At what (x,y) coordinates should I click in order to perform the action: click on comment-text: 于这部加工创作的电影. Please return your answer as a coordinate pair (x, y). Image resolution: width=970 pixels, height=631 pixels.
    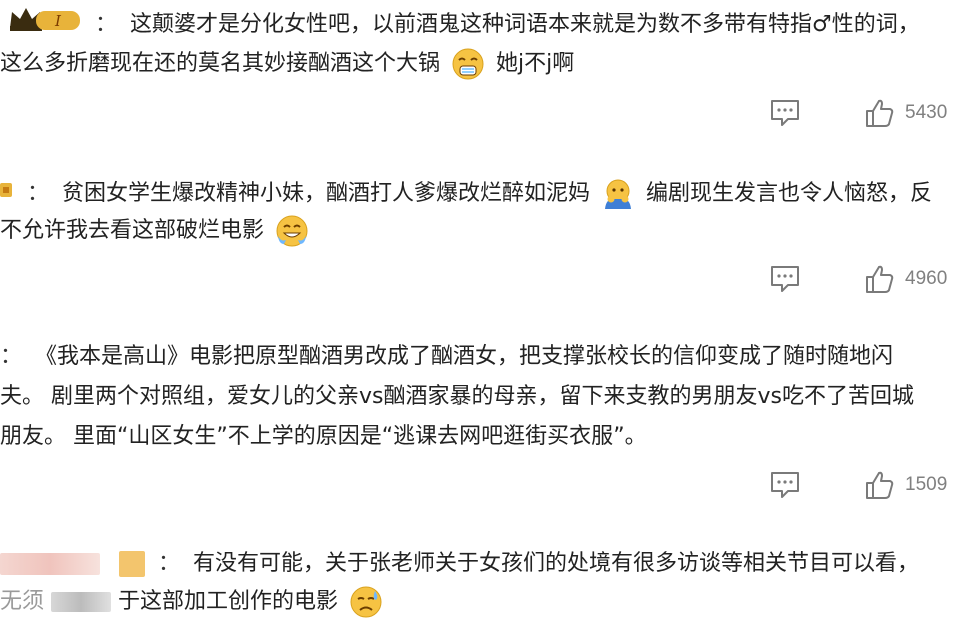
    Looking at the image, I should click on (228, 601).